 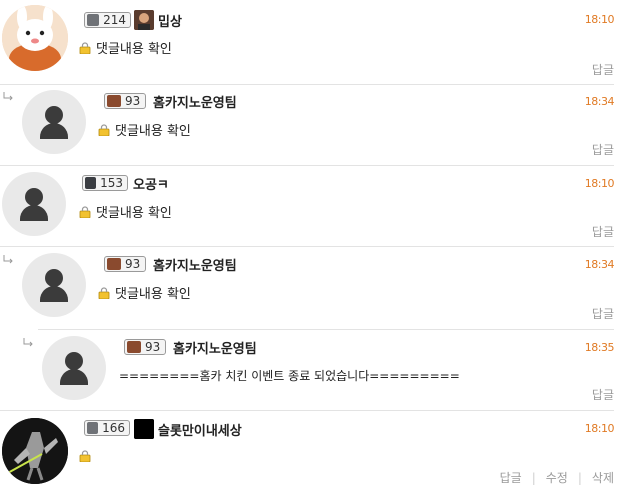 I want to click on moon-icon, so click(x=144, y=429).